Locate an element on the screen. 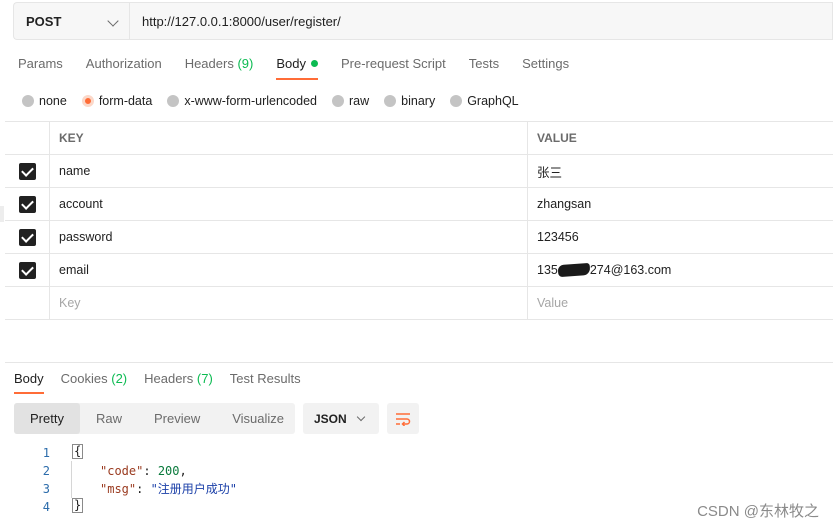 The height and width of the screenshot is (529, 833). redaction-mark is located at coordinates (574, 270).